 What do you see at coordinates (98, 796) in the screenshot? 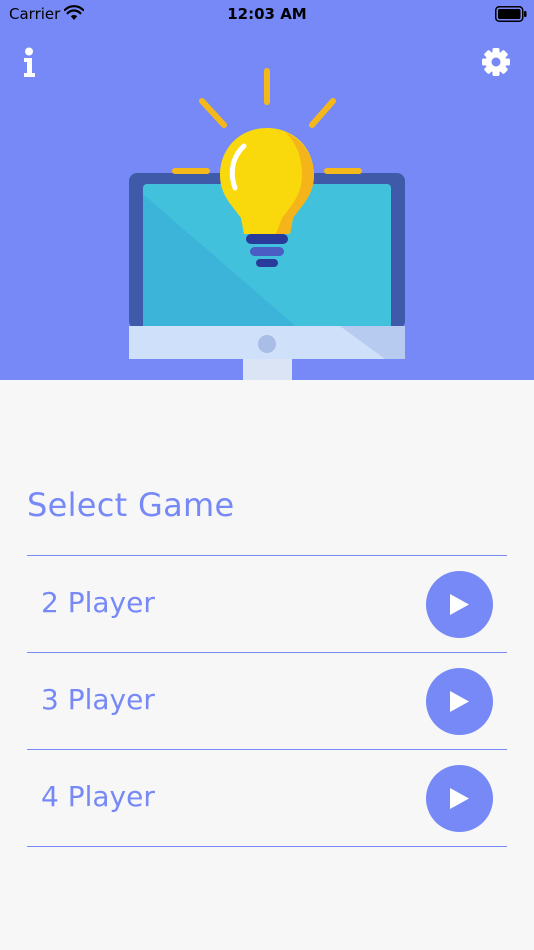
I see `game-label: 4 Player` at bounding box center [98, 796].